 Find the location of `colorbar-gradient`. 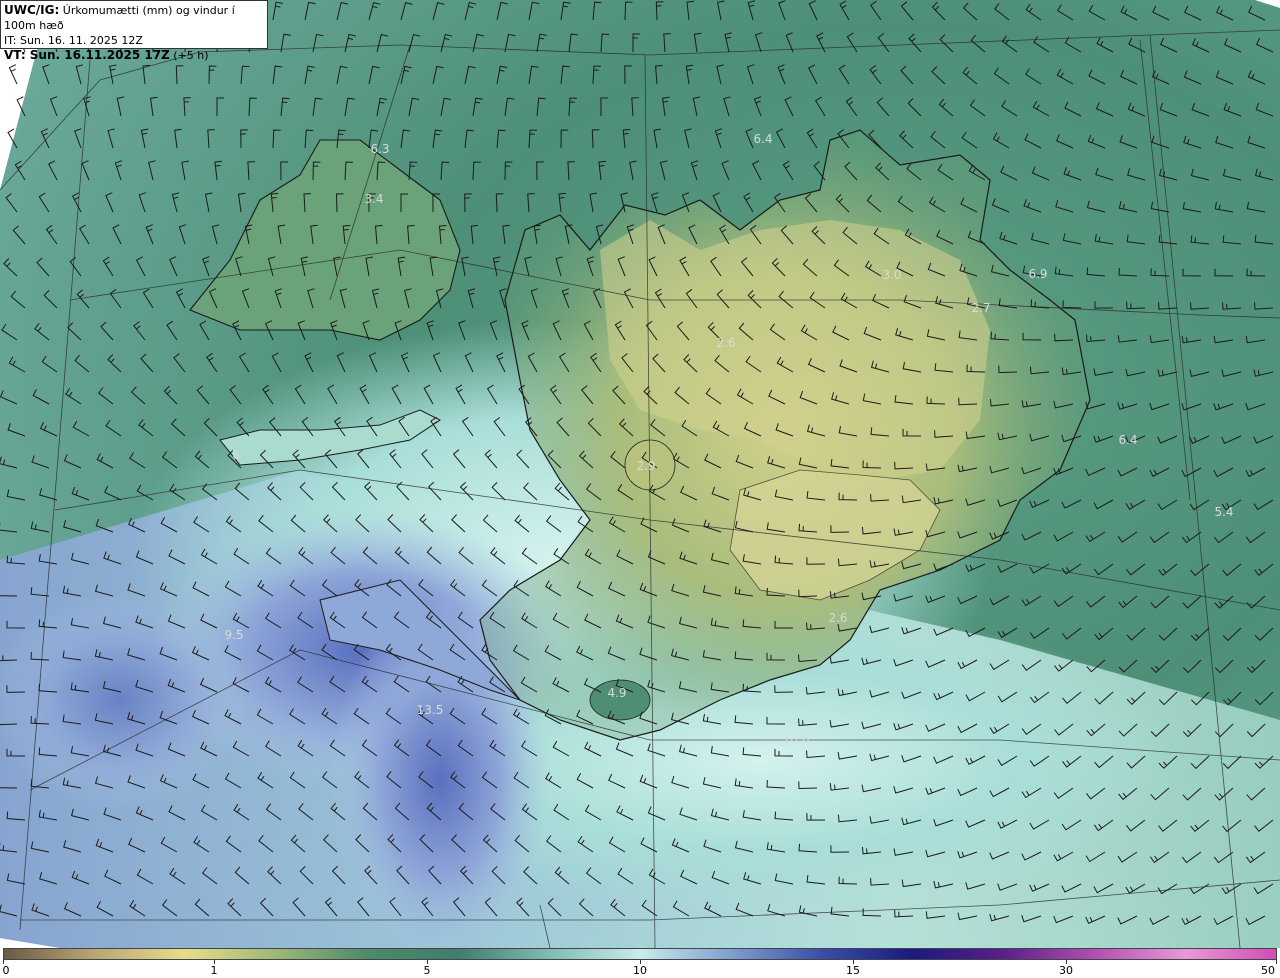

colorbar-gradient is located at coordinates (640, 954).